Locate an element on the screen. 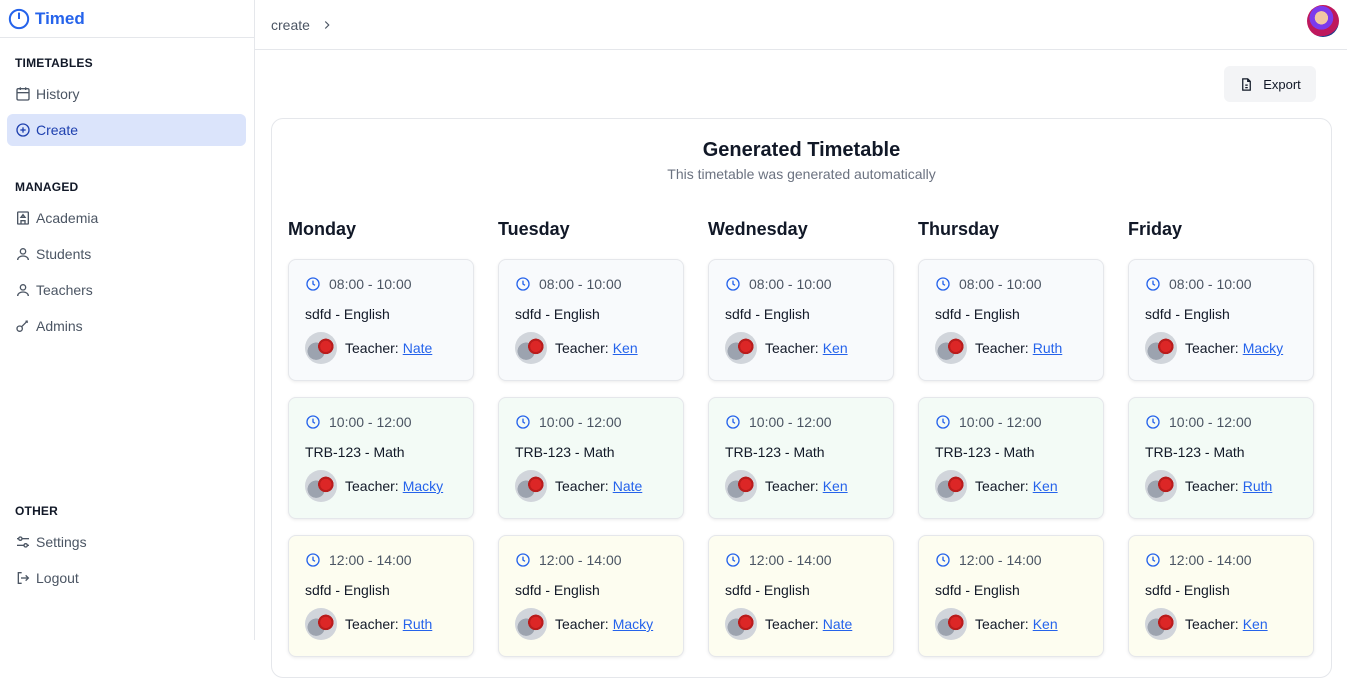 This screenshot has height=678, width=1347. building-icon is located at coordinates (23, 218).